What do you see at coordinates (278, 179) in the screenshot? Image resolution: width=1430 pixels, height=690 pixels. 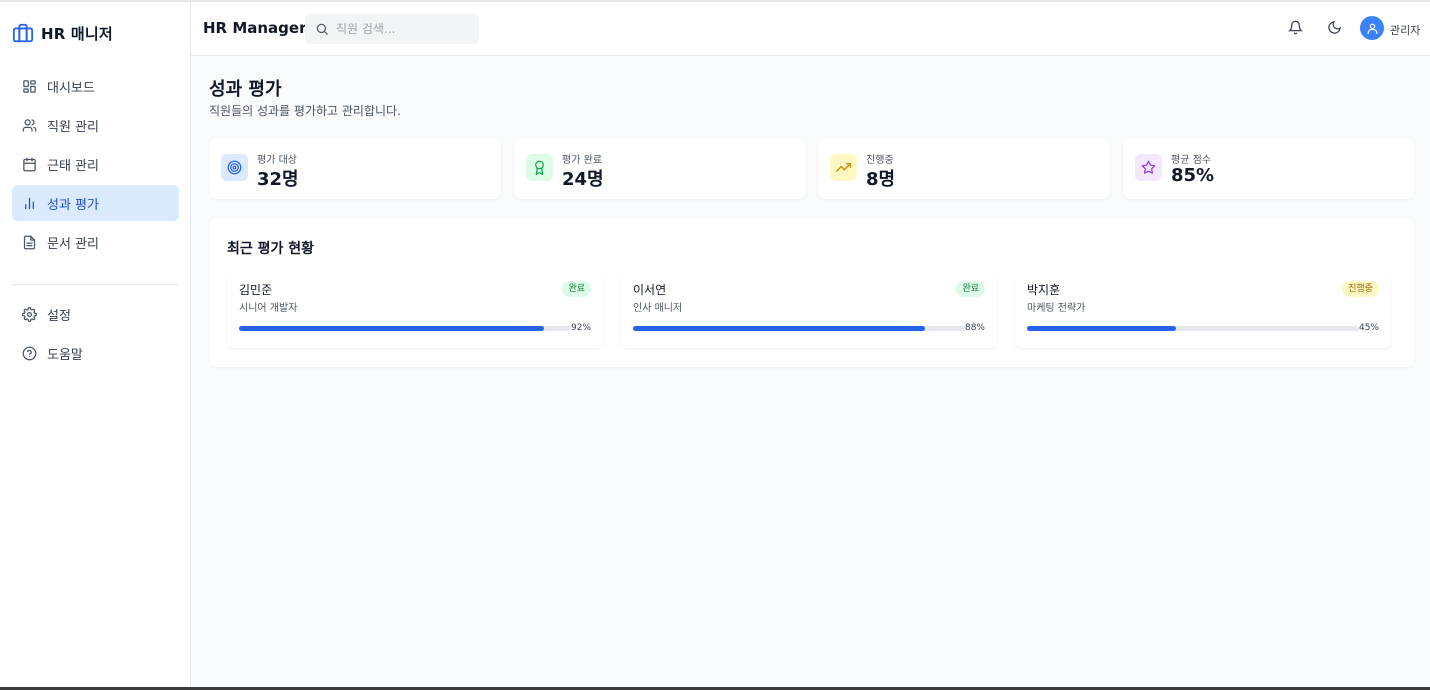 I see `stat-value: 32명` at bounding box center [278, 179].